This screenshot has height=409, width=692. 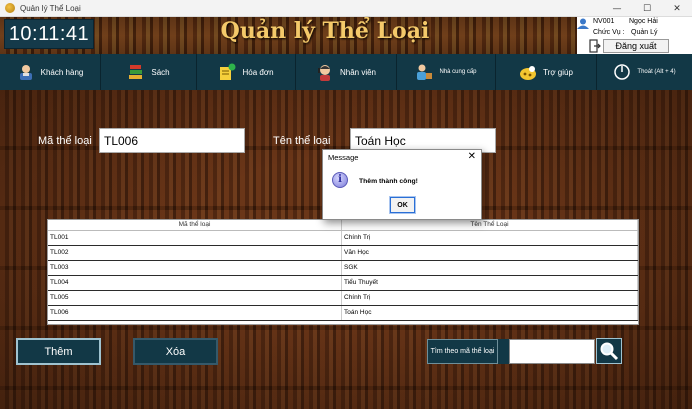 What do you see at coordinates (346, 8) in the screenshot?
I see `window-titlebar: Quản lý Thể Loại — ☐ ✕` at bounding box center [346, 8].